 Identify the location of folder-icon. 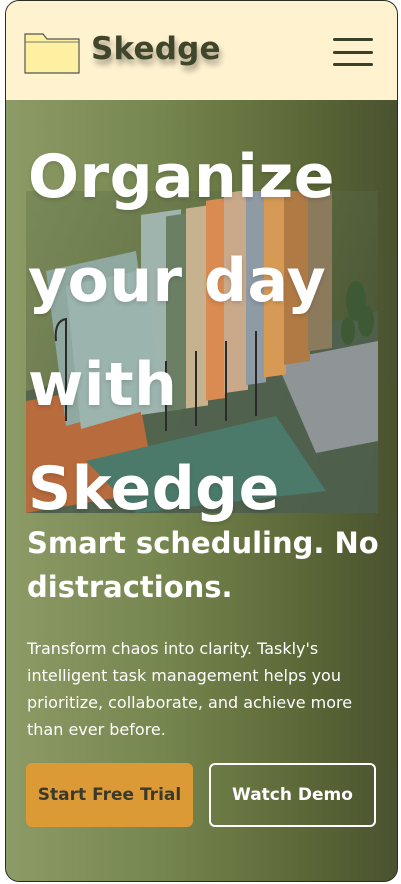
(52, 51).